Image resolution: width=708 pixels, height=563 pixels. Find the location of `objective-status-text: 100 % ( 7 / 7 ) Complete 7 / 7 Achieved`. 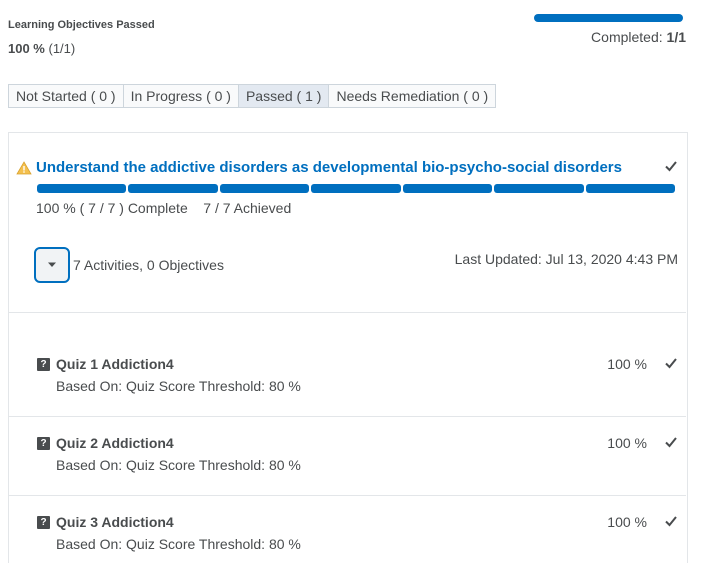

objective-status-text: 100 % ( 7 / 7 ) Complete 7 / 7 Achieved is located at coordinates (164, 208).